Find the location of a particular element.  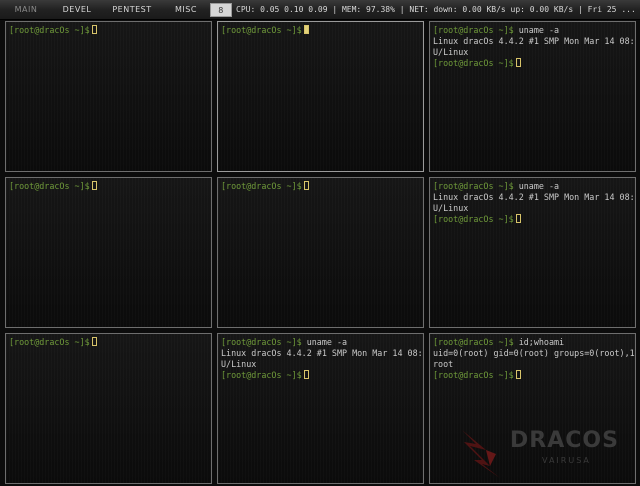

terminal-pane-7: [root@dracOs ~]$ is located at coordinates (108, 408).